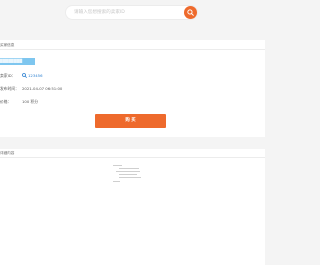 This screenshot has height=265, width=320. What do you see at coordinates (131, 176) in the screenshot?
I see `empty-content-placeholder` at bounding box center [131, 176].